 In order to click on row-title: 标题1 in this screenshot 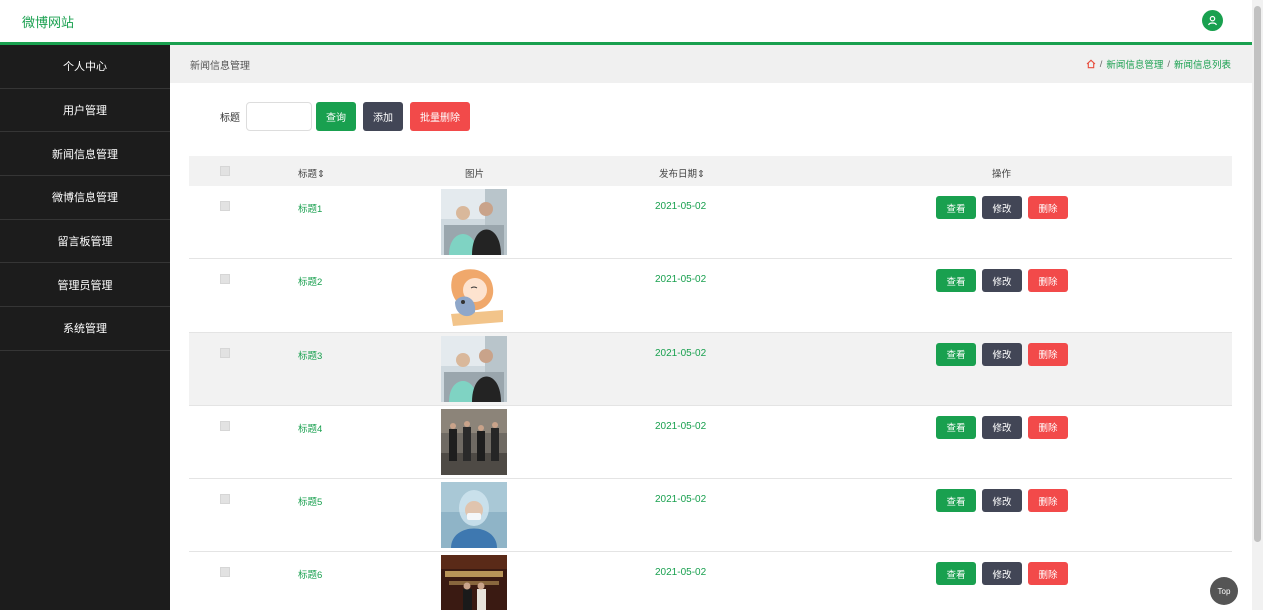, I will do `click(310, 208)`.